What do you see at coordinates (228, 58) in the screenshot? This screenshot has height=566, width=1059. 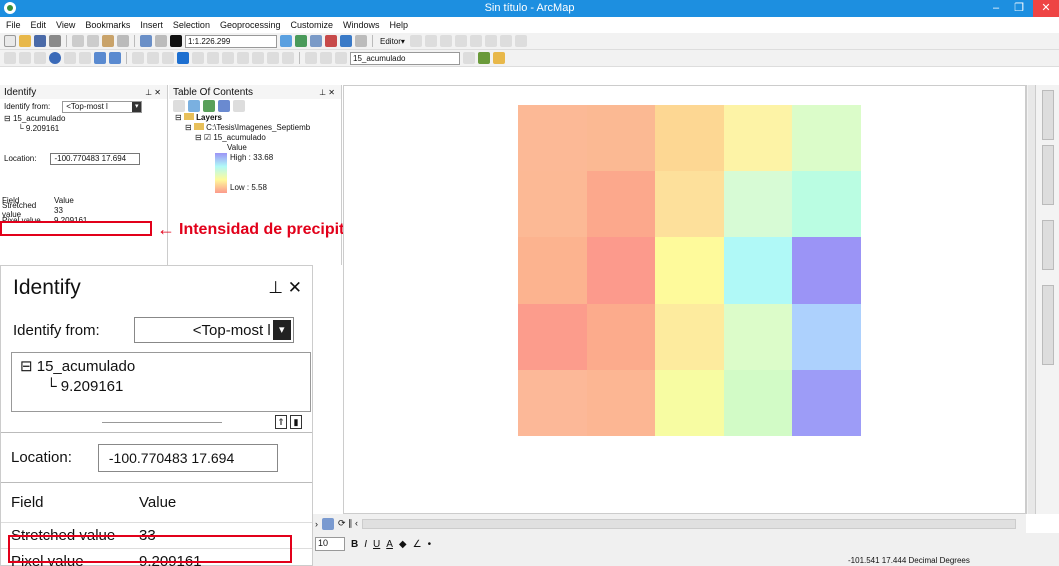 I see `find-icon` at bounding box center [228, 58].